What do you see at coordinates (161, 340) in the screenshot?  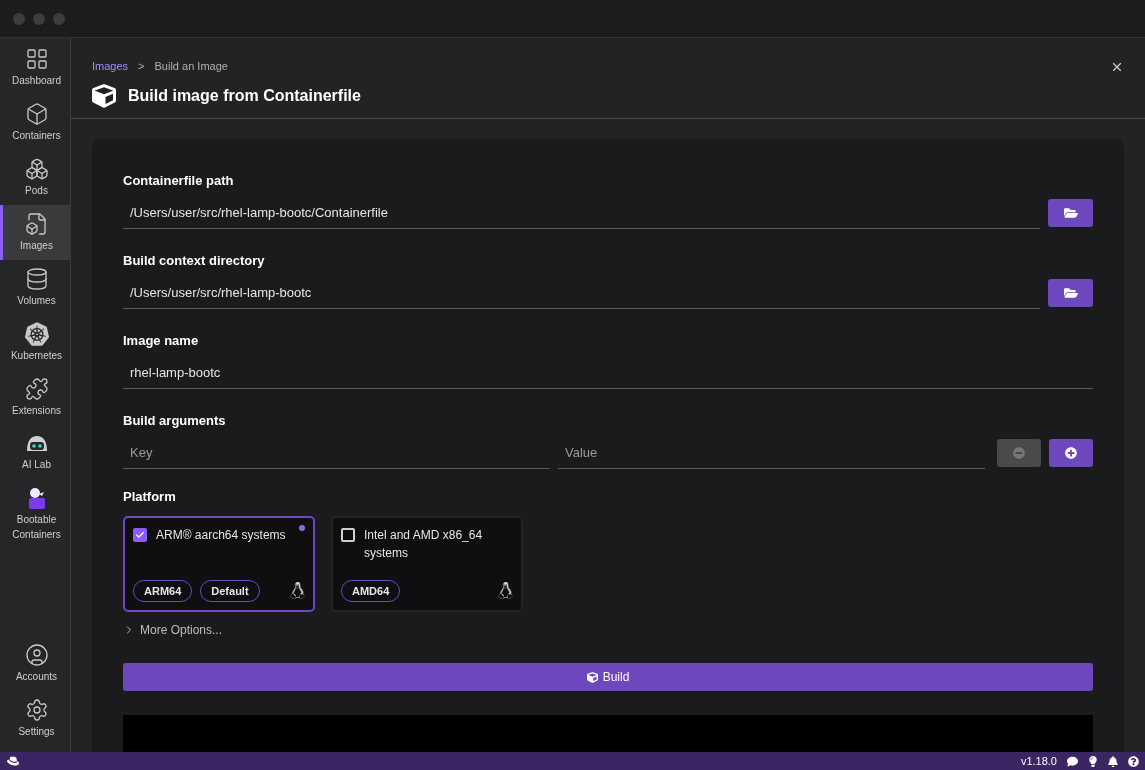 I see `field-label: Image name` at bounding box center [161, 340].